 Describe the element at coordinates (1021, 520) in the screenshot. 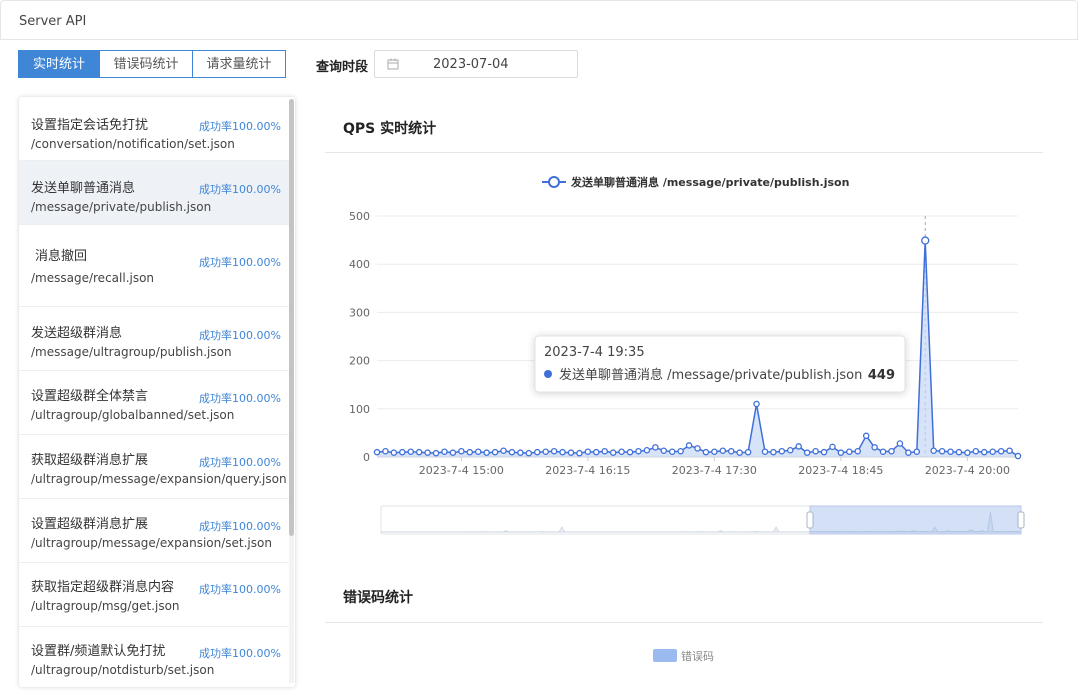

I see `zoom-handle-right` at that location.